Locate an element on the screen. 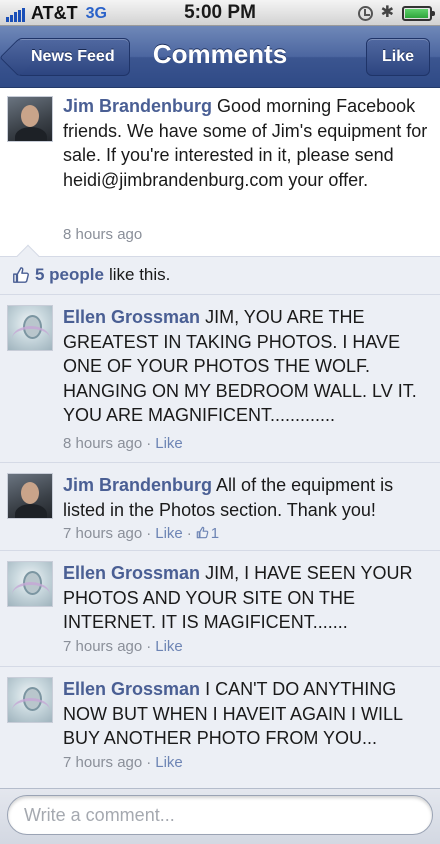  comment-meta: 8 hours ago · Like is located at coordinates (123, 443).